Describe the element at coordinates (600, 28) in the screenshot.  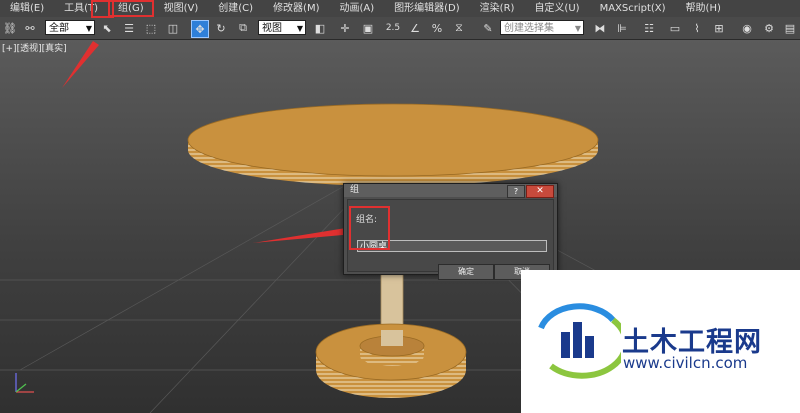
I see `mirror-icon: ⧓` at that location.